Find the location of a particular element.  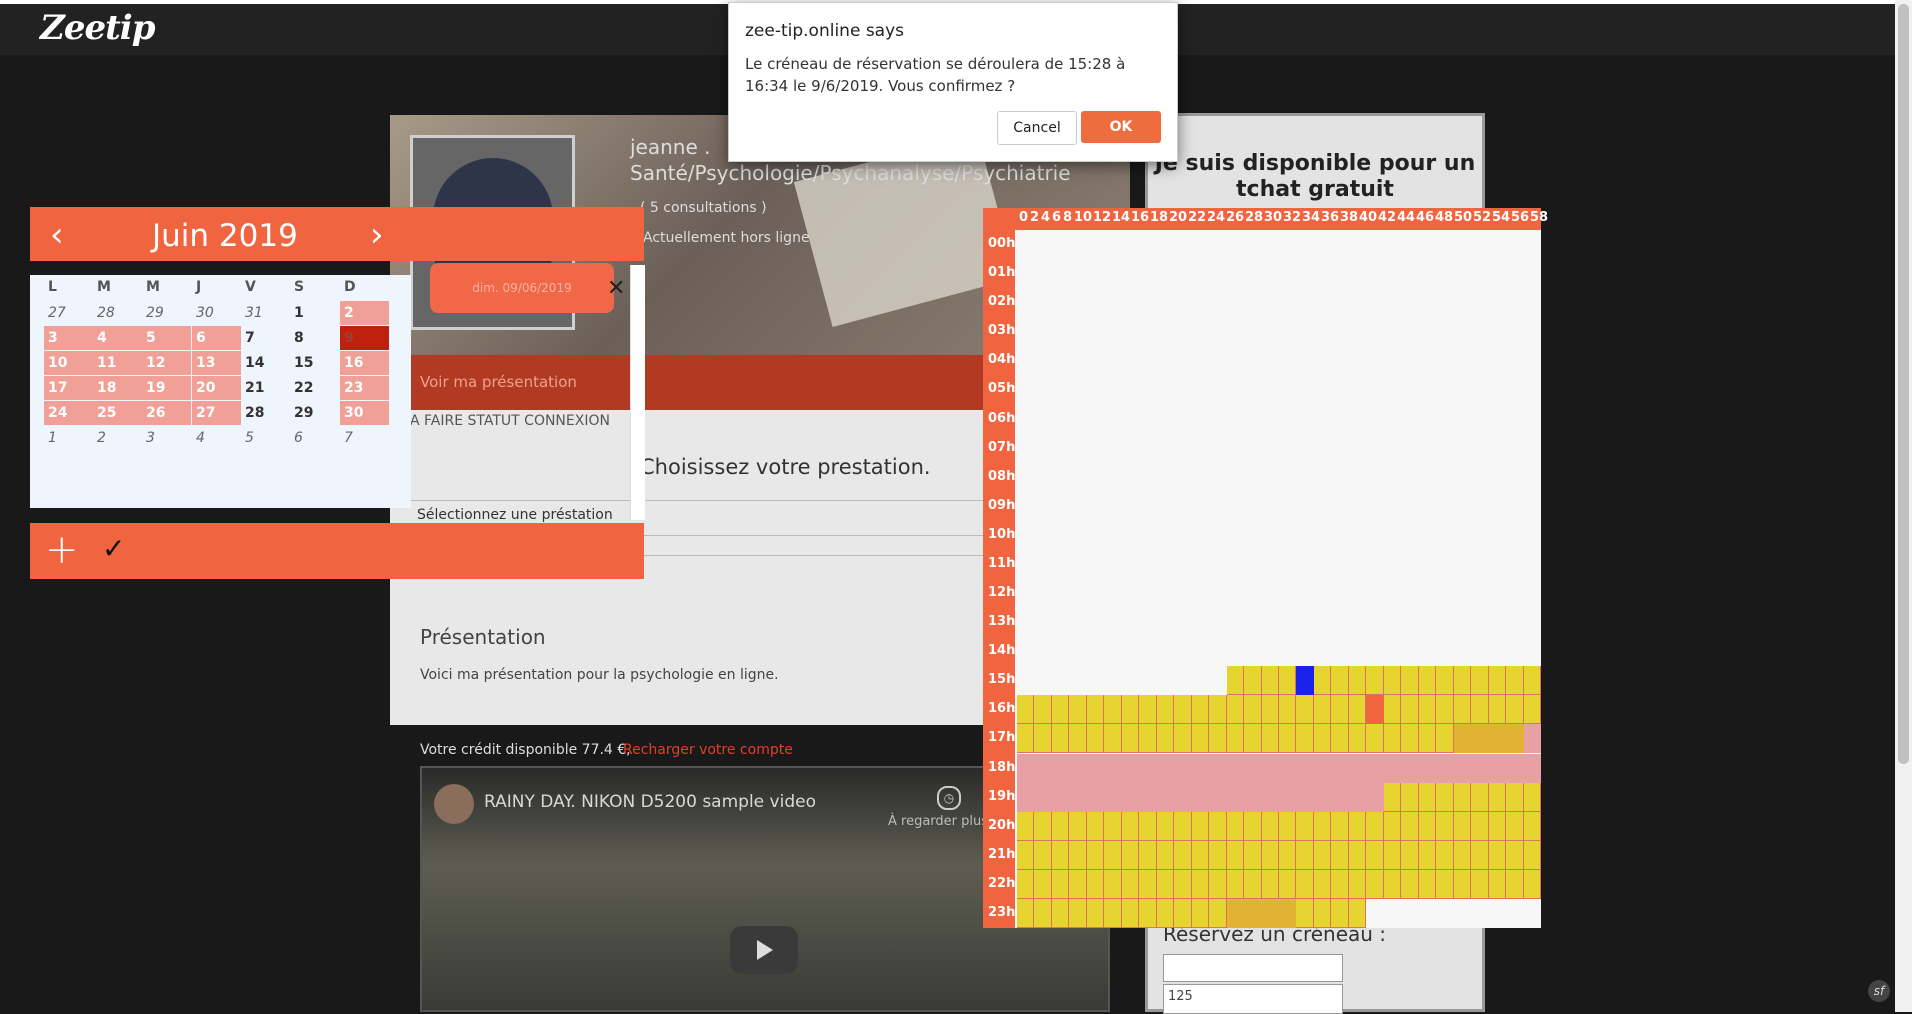

calendar-day: 20 is located at coordinates (216, 388).